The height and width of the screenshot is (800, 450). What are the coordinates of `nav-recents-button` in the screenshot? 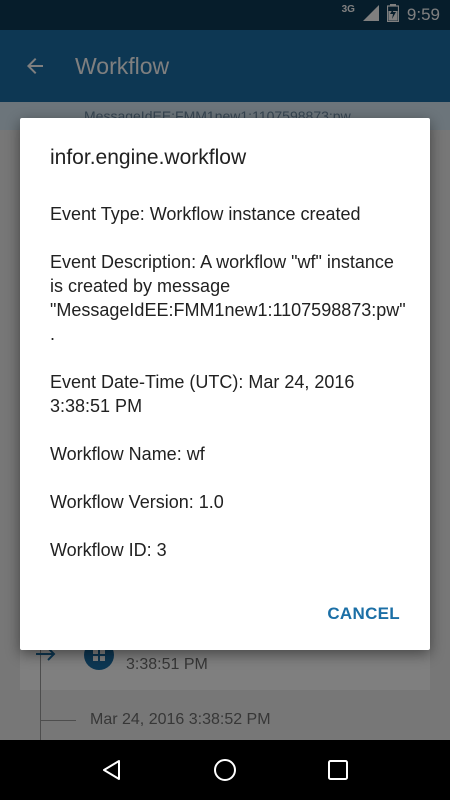 It's located at (338, 770).